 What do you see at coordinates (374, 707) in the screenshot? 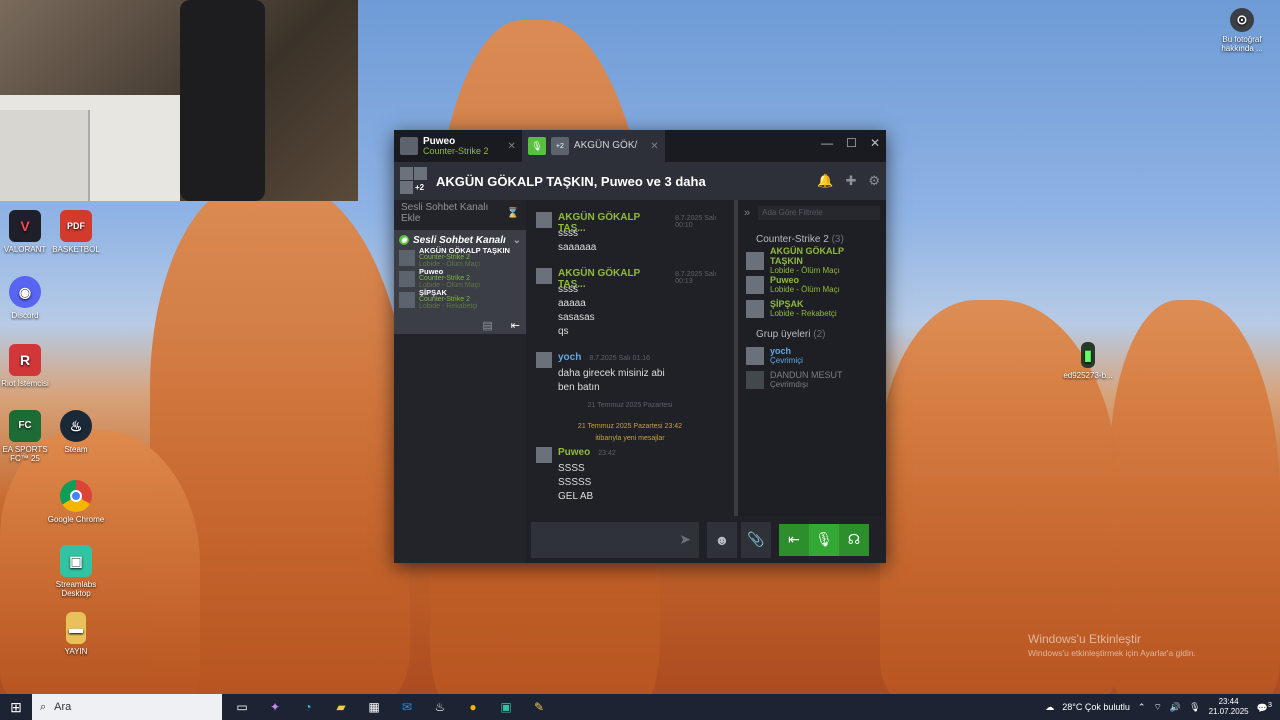
I see `store-icon: ▦` at bounding box center [374, 707].